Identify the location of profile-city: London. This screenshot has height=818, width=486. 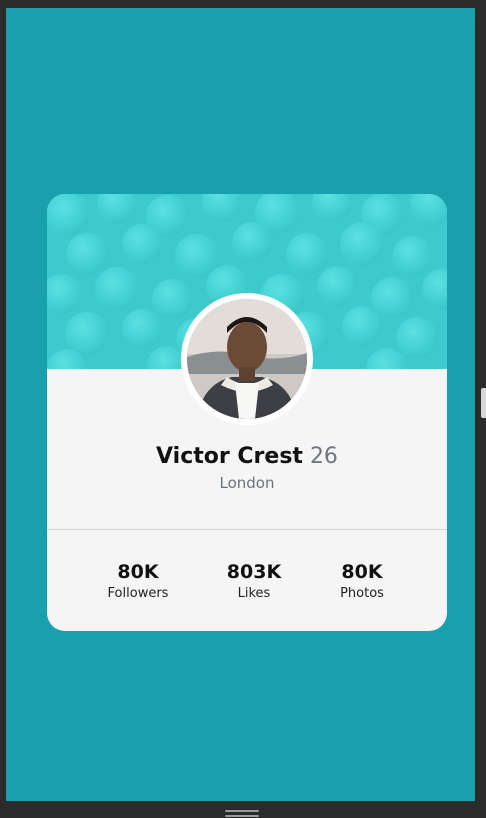
(247, 483).